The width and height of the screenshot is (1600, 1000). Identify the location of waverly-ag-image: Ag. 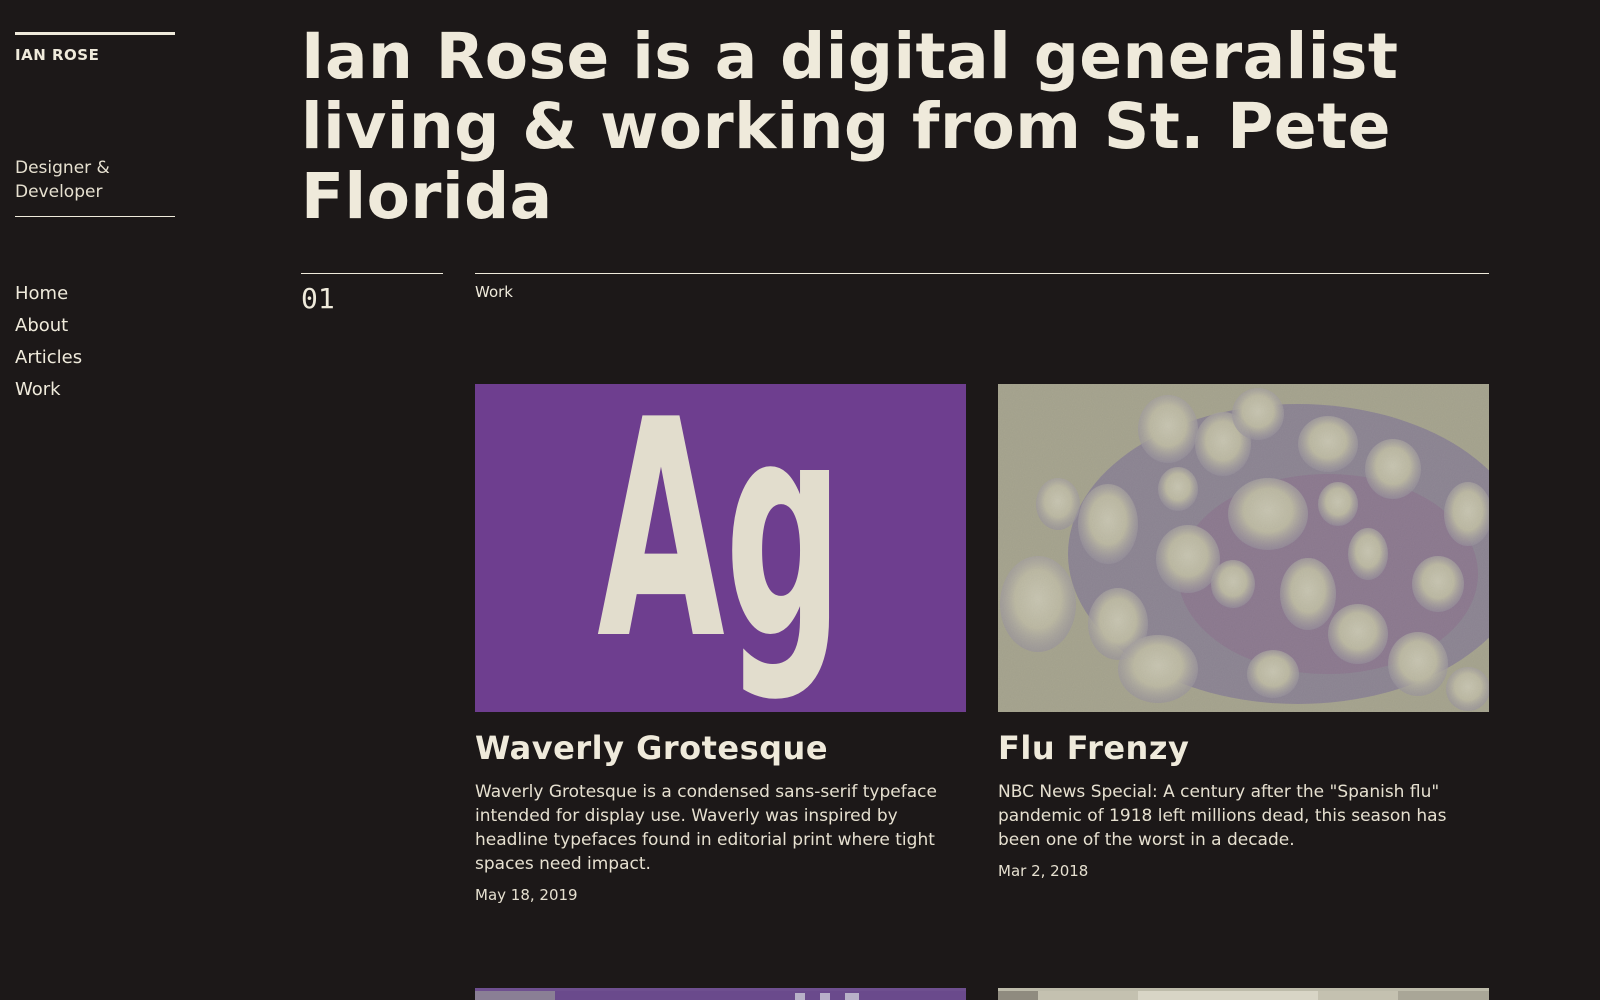
(720, 548).